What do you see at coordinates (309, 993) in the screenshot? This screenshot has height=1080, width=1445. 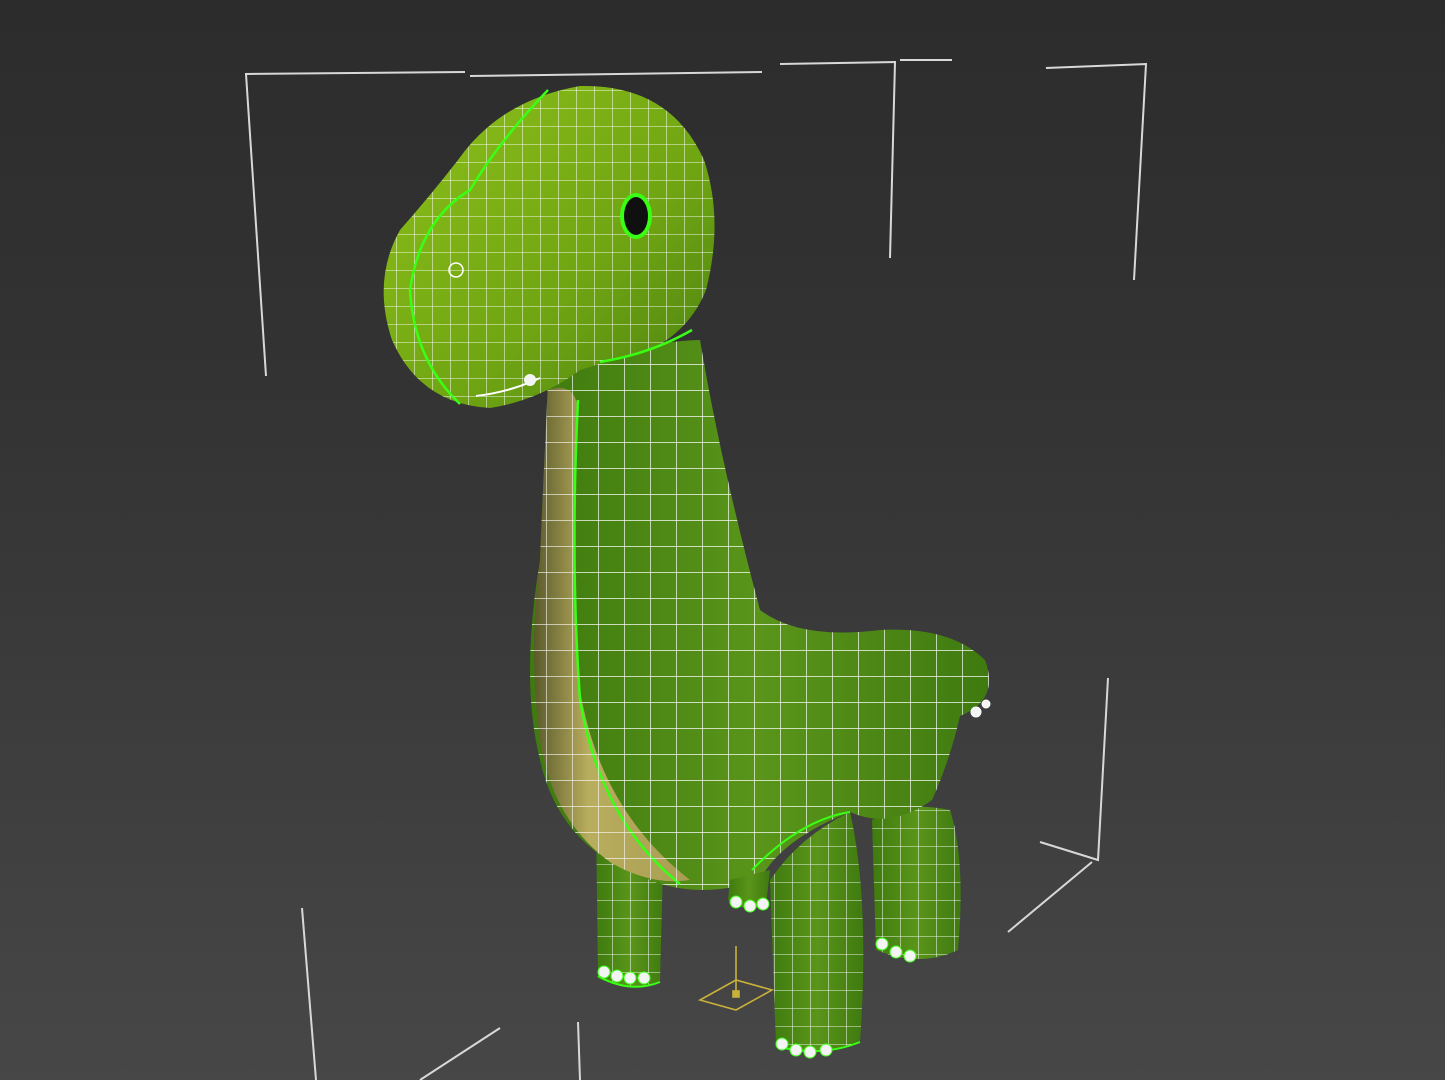 I see `bbox-corner-bottom-left` at bounding box center [309, 993].